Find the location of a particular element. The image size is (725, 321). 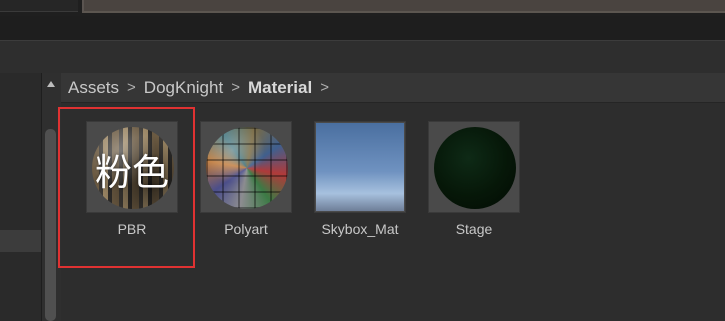

asset-item-pbr: 粉色 PBR is located at coordinates (132, 179).